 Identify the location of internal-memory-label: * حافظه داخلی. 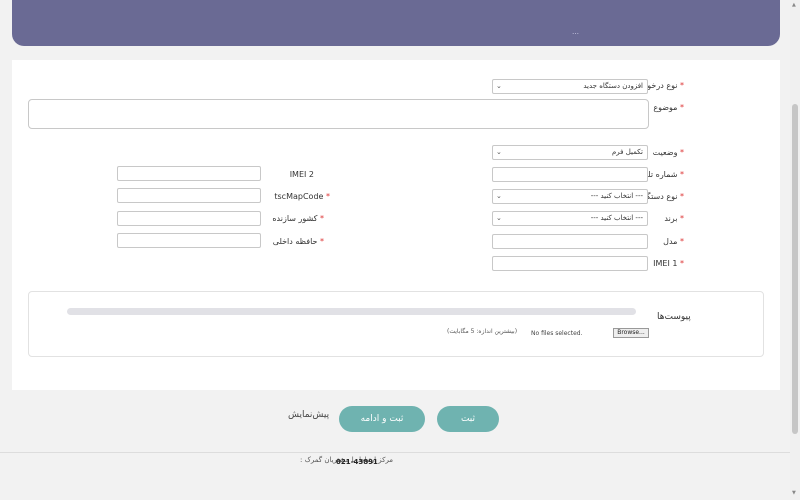
(298, 241).